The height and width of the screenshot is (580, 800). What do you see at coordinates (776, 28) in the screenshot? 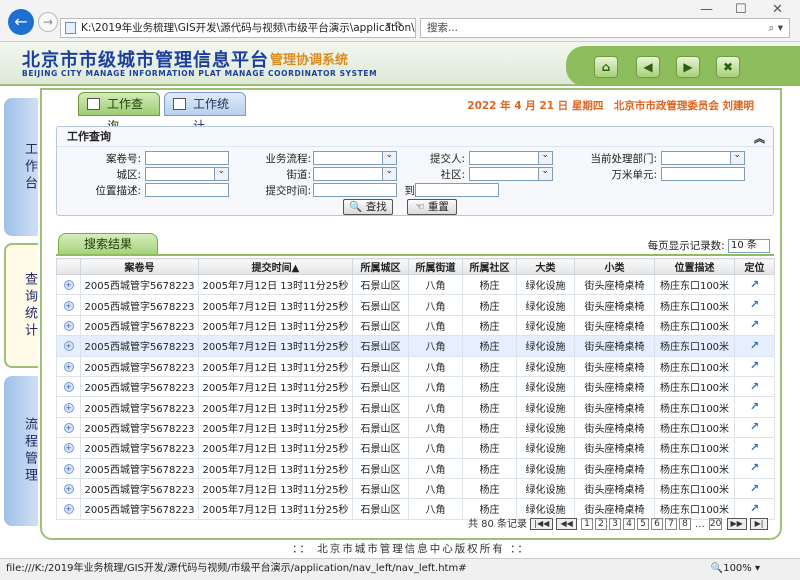
I see `search-icon: ⌕ ▾` at bounding box center [776, 28].